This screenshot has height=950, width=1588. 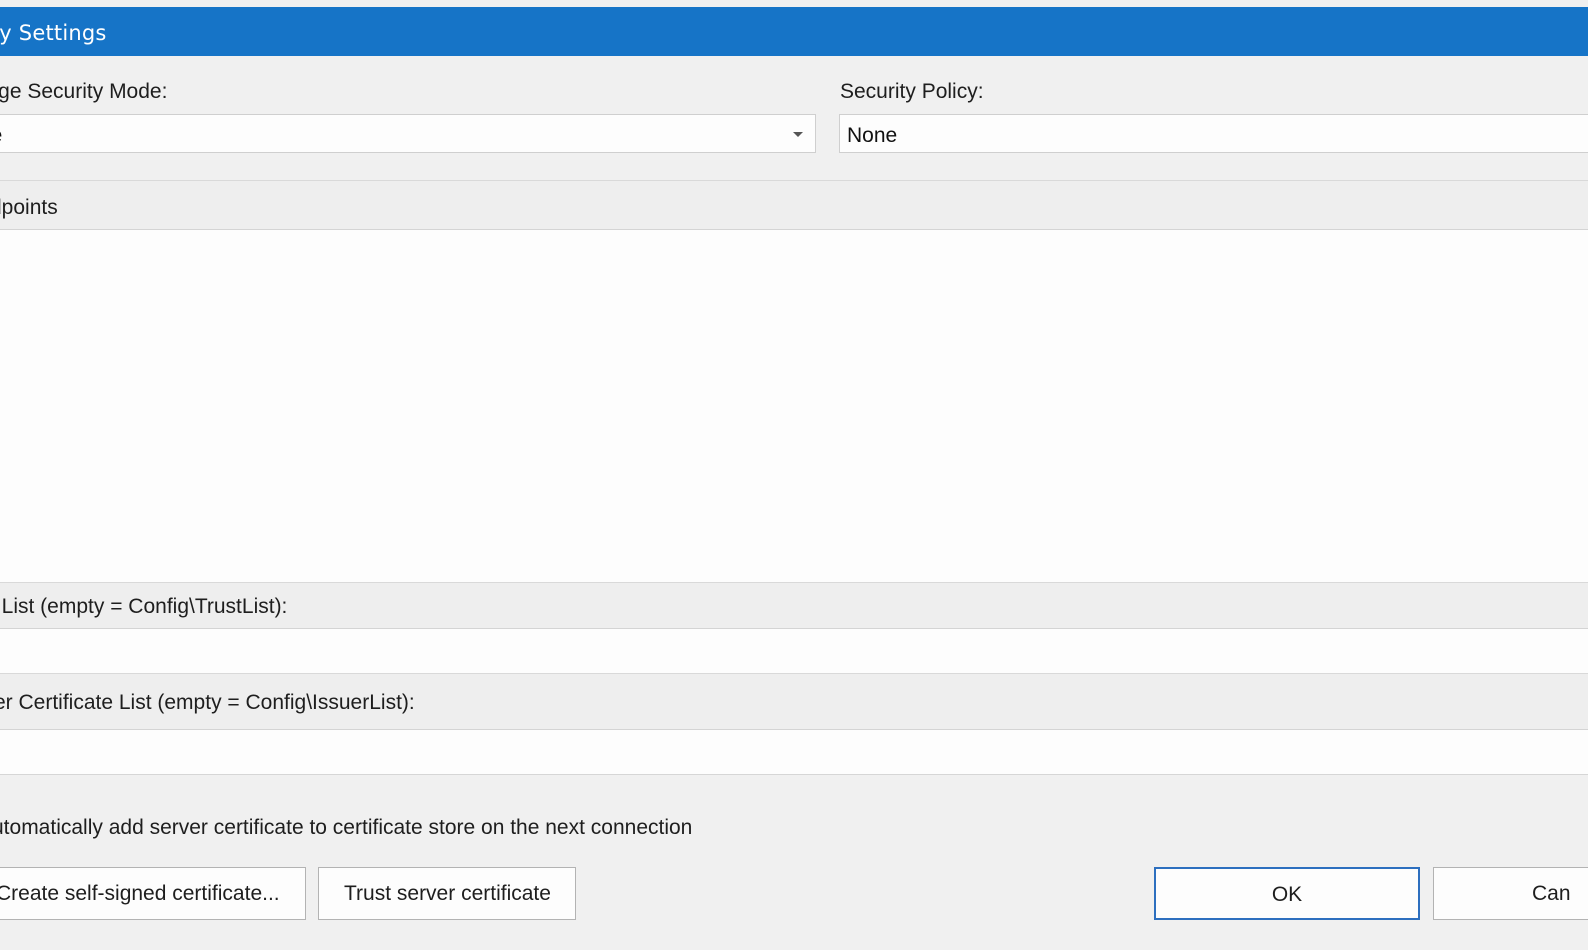 I want to click on issuer-list-input, so click(x=794, y=752).